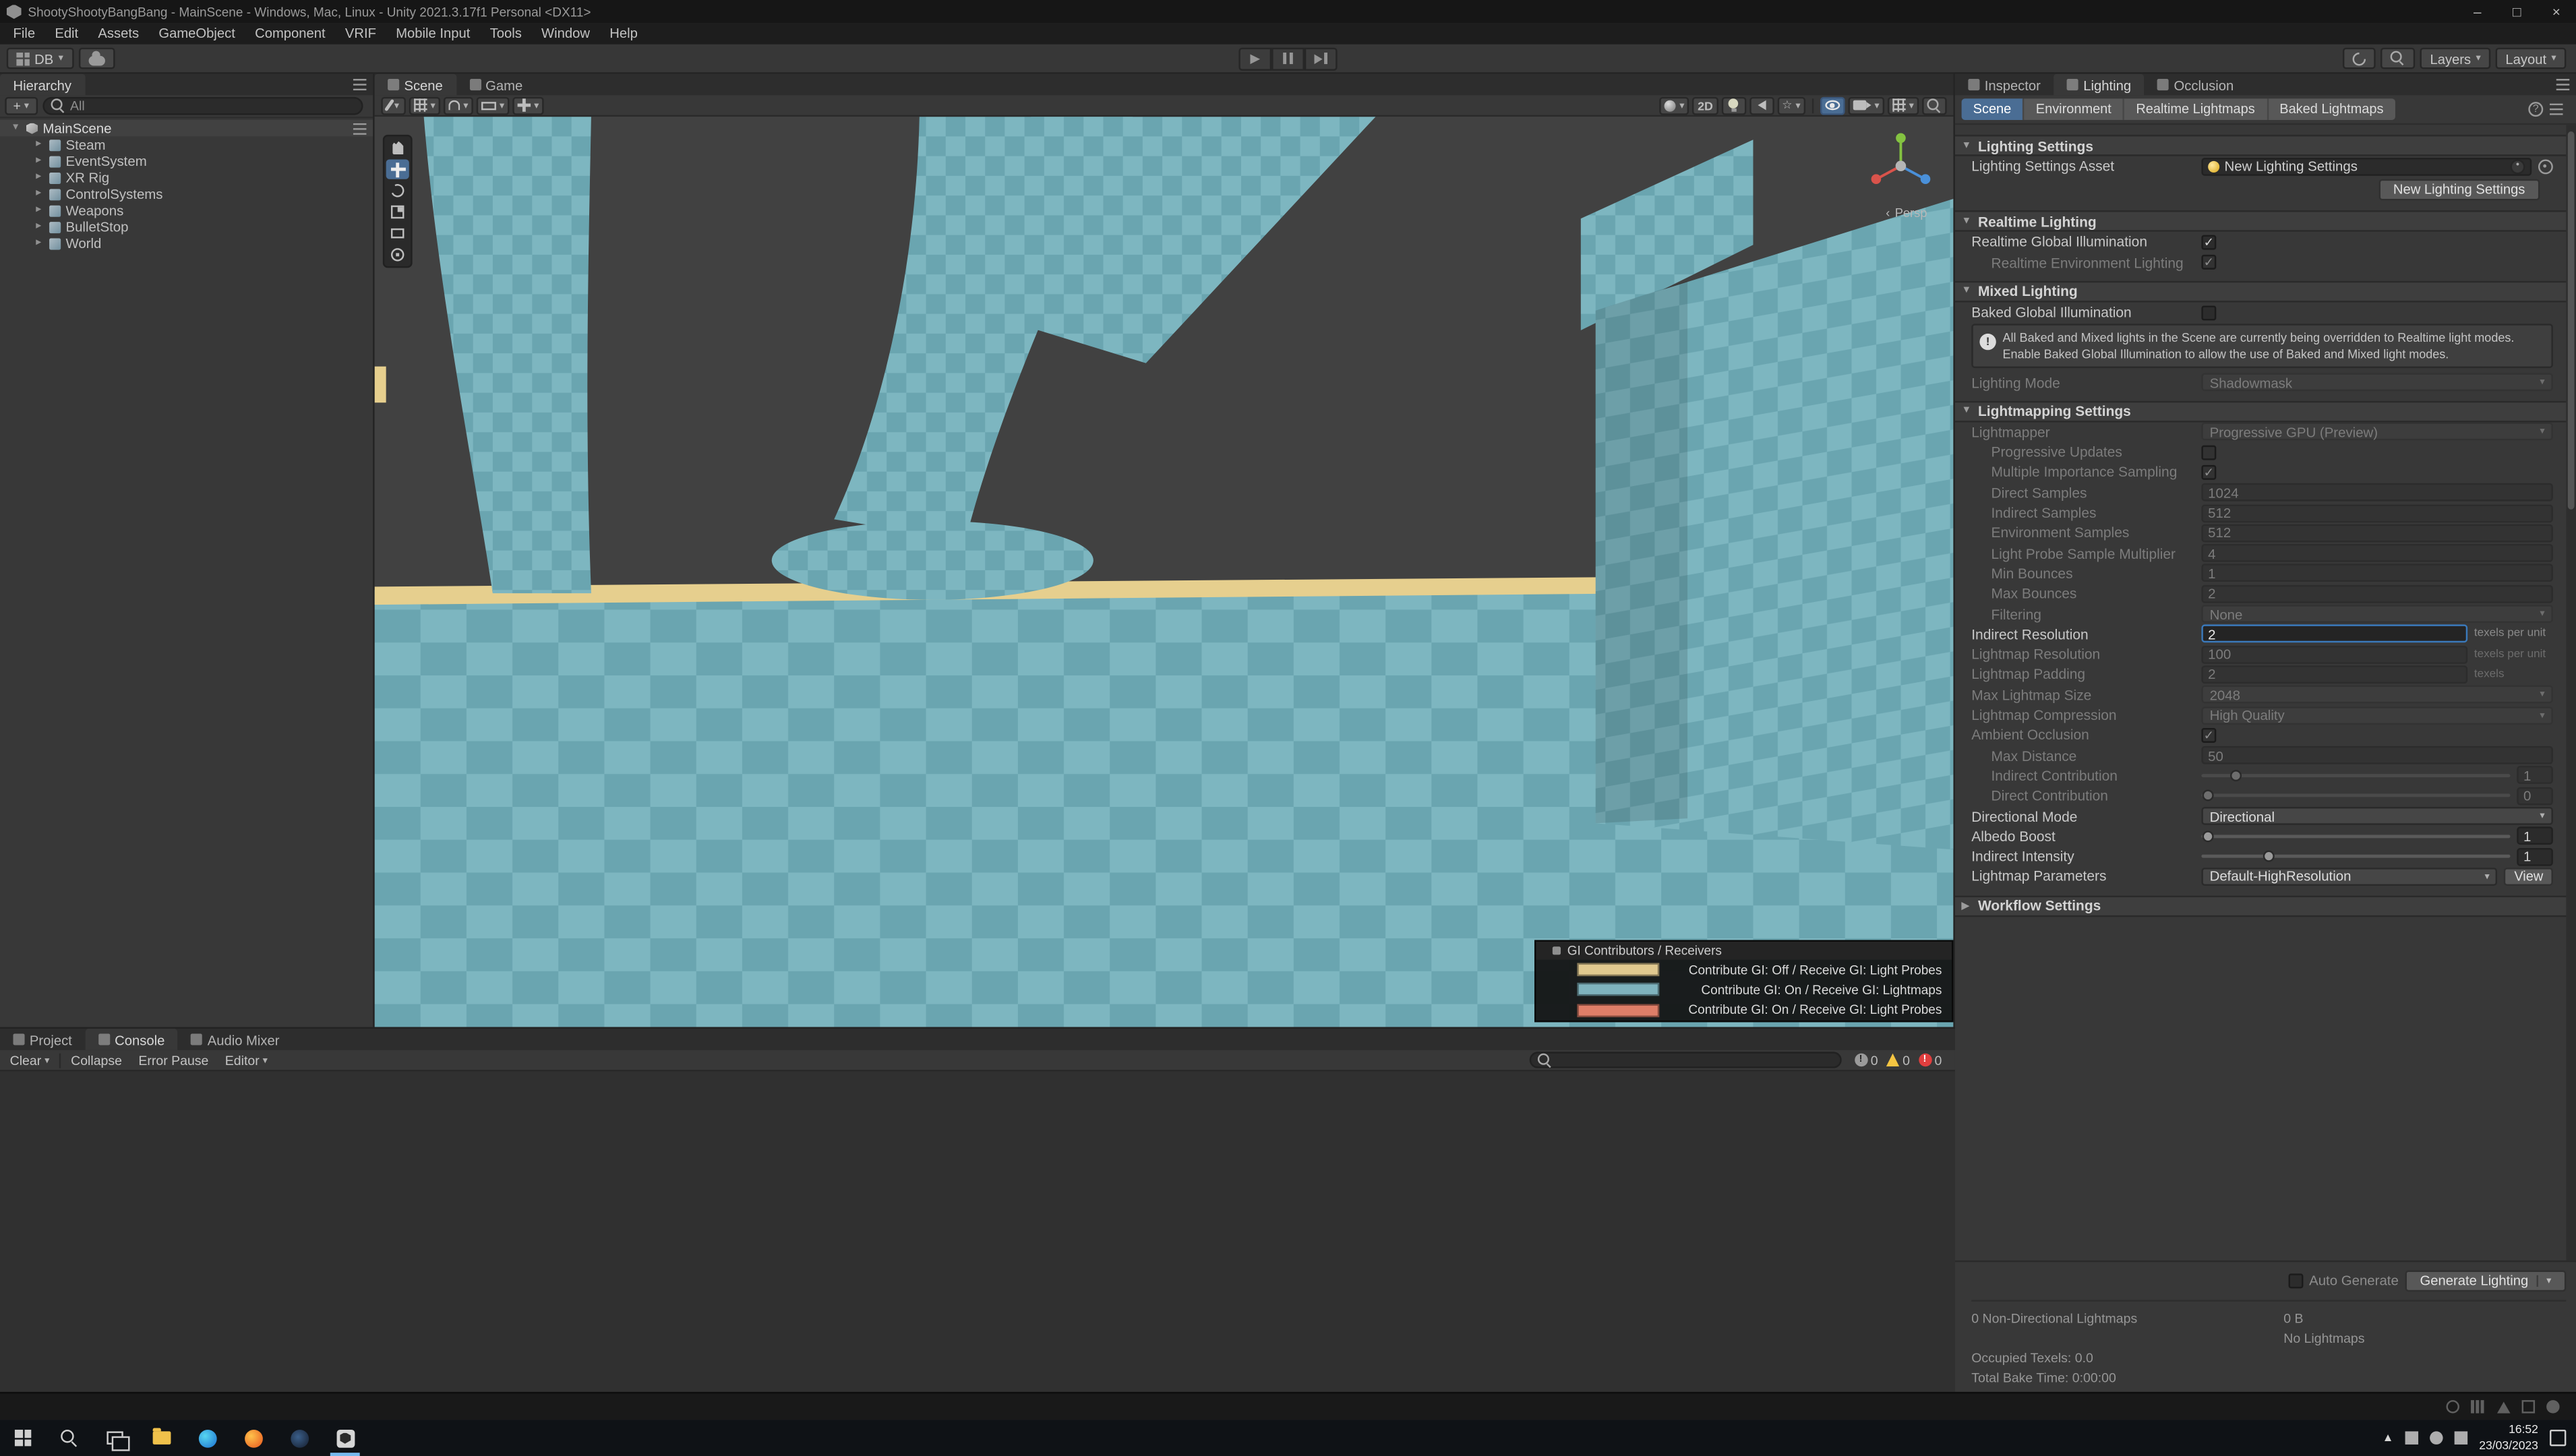 The image size is (2576, 1456). Describe the element at coordinates (2331, 109) in the screenshot. I see `lighting-subtab-baked-lightmaps: Baked Lightmaps` at that location.